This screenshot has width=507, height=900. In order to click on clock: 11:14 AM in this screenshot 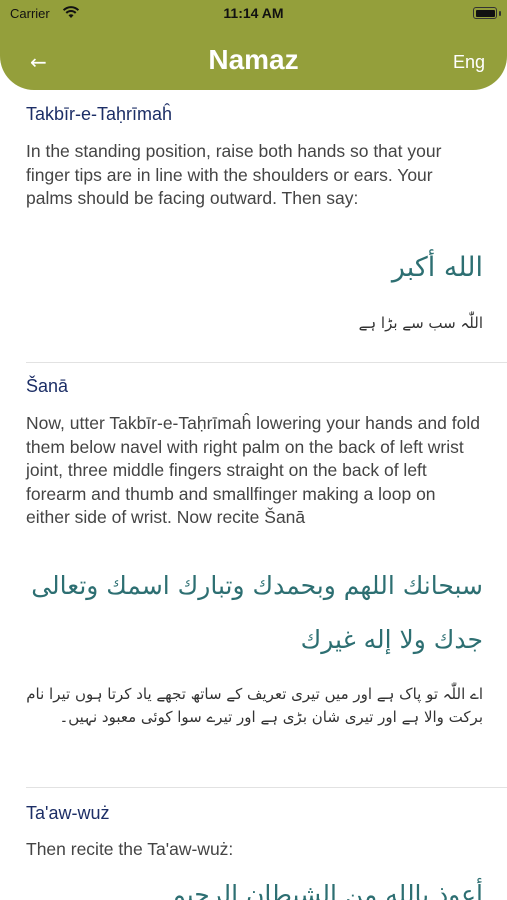, I will do `click(253, 13)`.